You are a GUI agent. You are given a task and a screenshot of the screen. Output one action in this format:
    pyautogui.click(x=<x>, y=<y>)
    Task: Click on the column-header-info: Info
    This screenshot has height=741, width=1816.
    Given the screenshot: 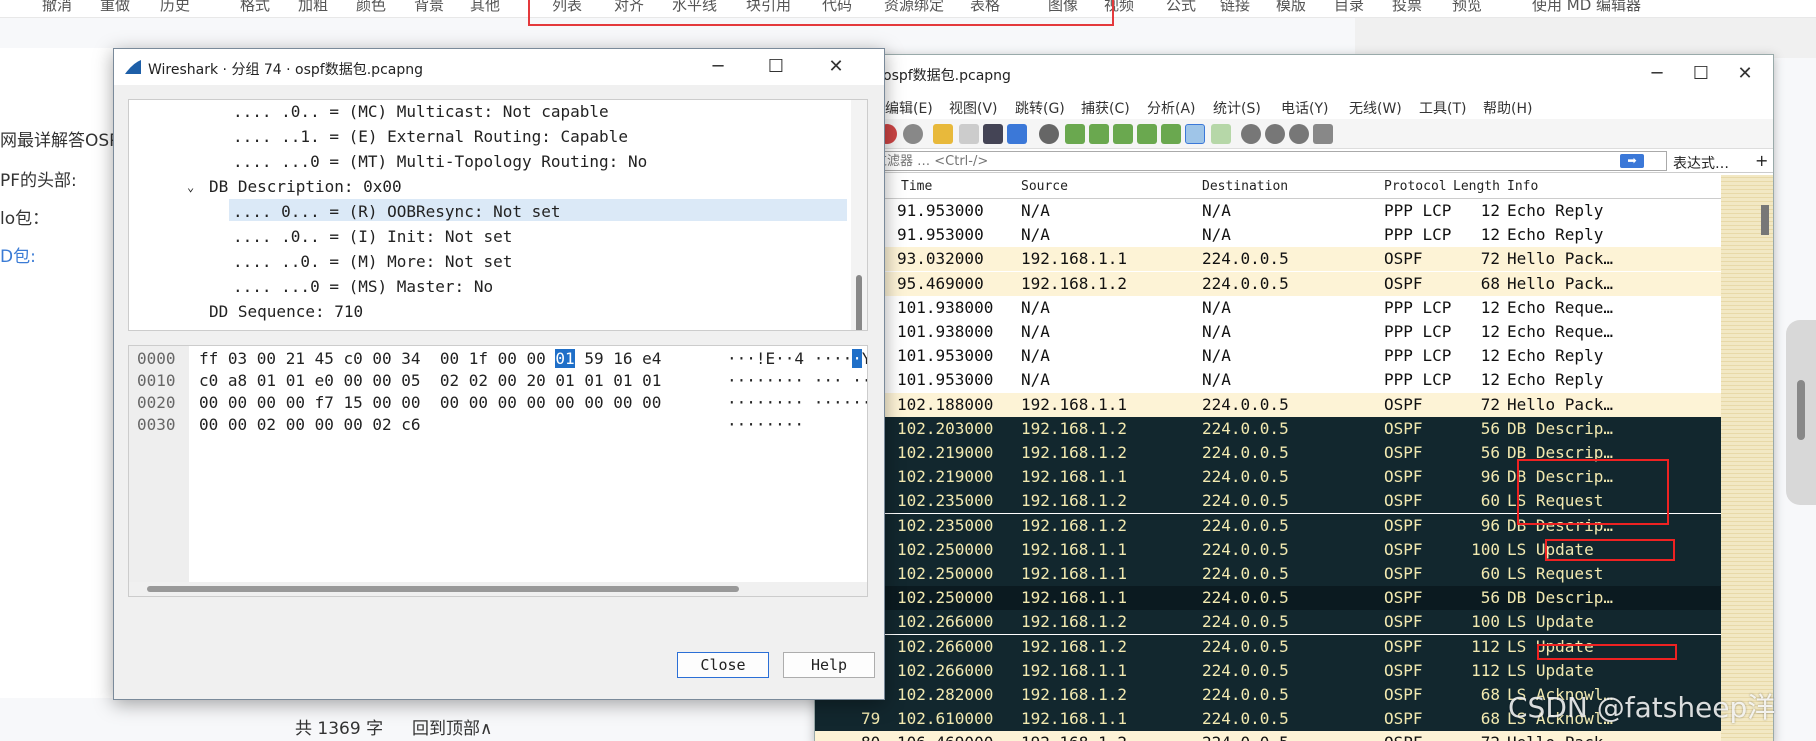 What is the action you would take?
    pyautogui.click(x=1522, y=186)
    